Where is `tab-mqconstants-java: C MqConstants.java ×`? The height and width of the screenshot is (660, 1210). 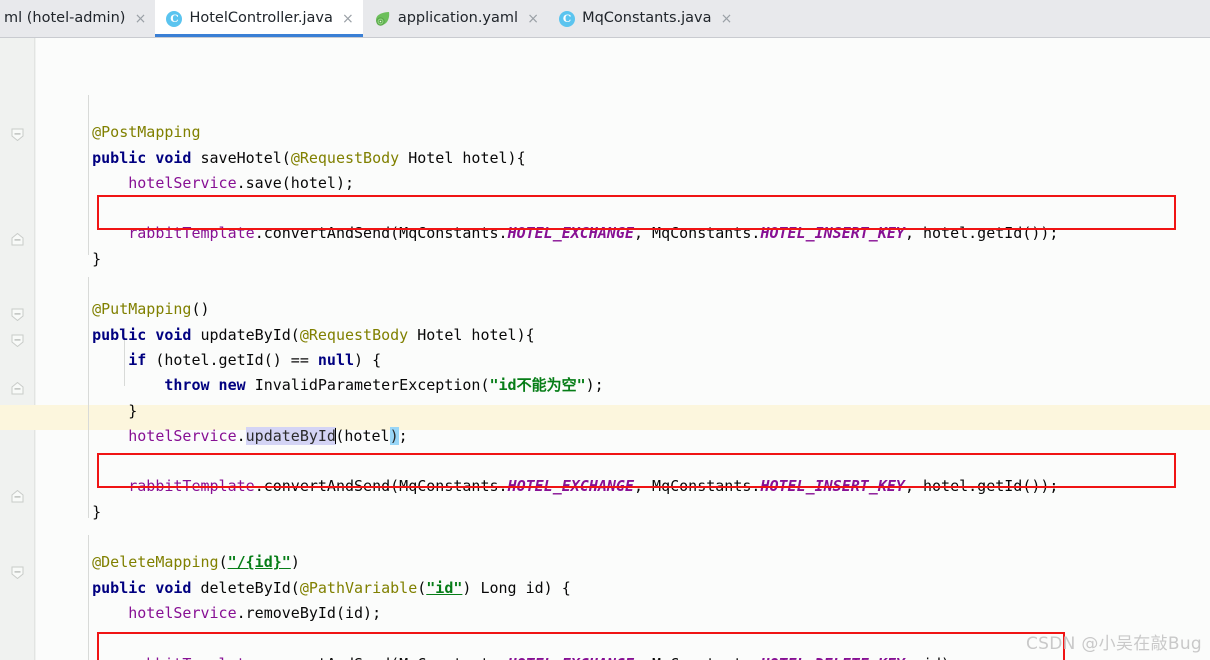 tab-mqconstants-java: C MqConstants.java × is located at coordinates (645, 18).